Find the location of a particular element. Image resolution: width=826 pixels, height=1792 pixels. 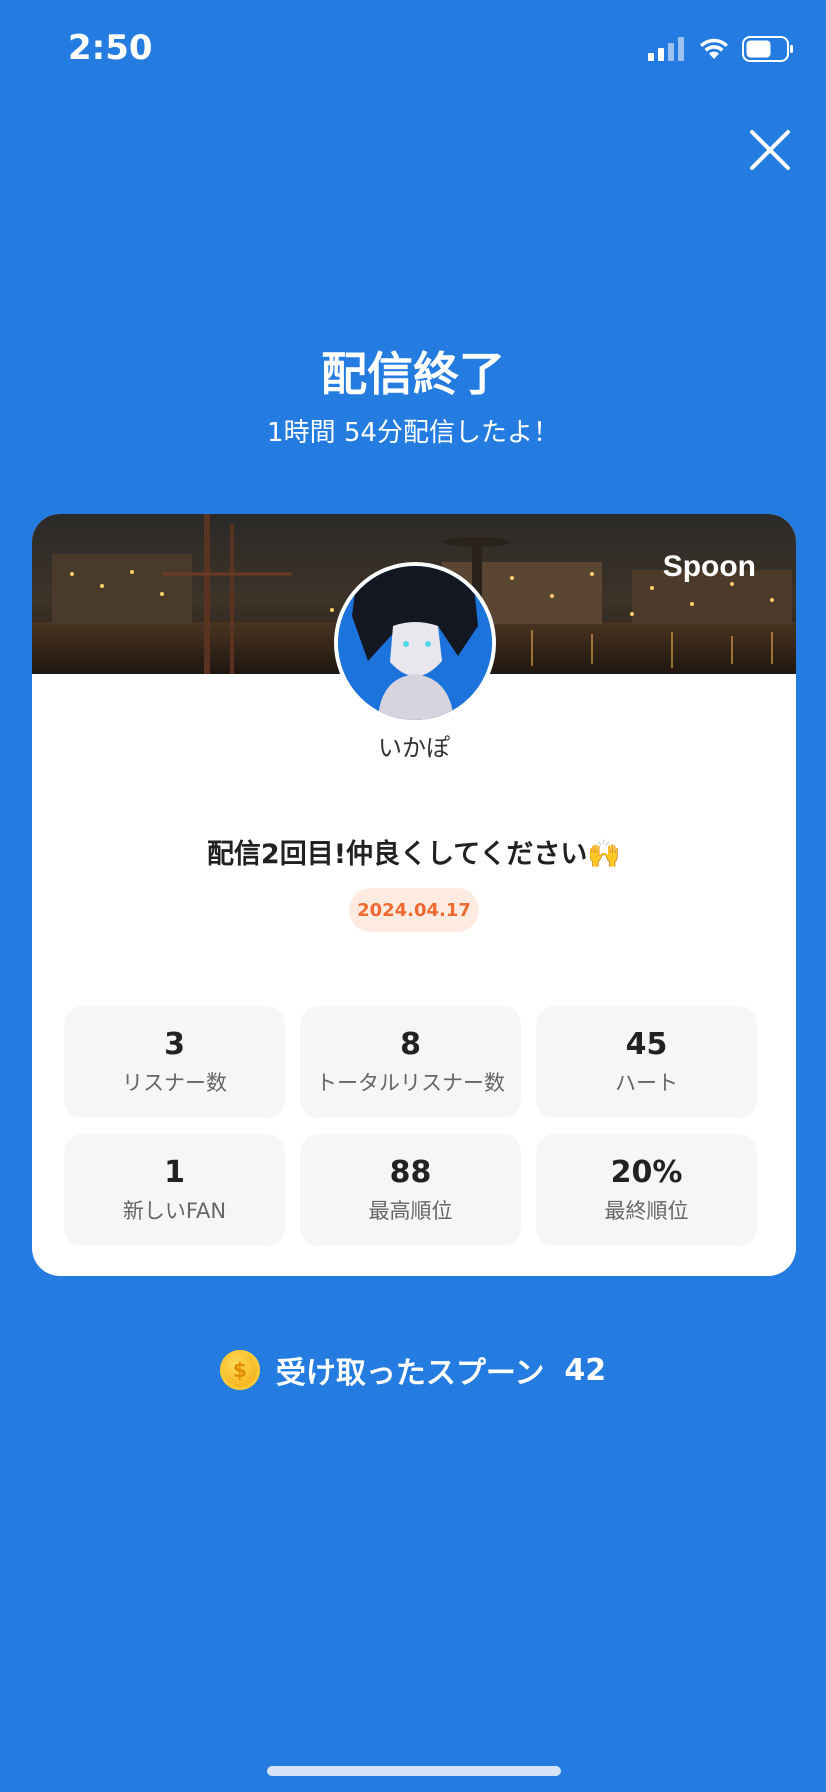

stat-highest-rank: 88 最高順位 is located at coordinates (410, 1190).